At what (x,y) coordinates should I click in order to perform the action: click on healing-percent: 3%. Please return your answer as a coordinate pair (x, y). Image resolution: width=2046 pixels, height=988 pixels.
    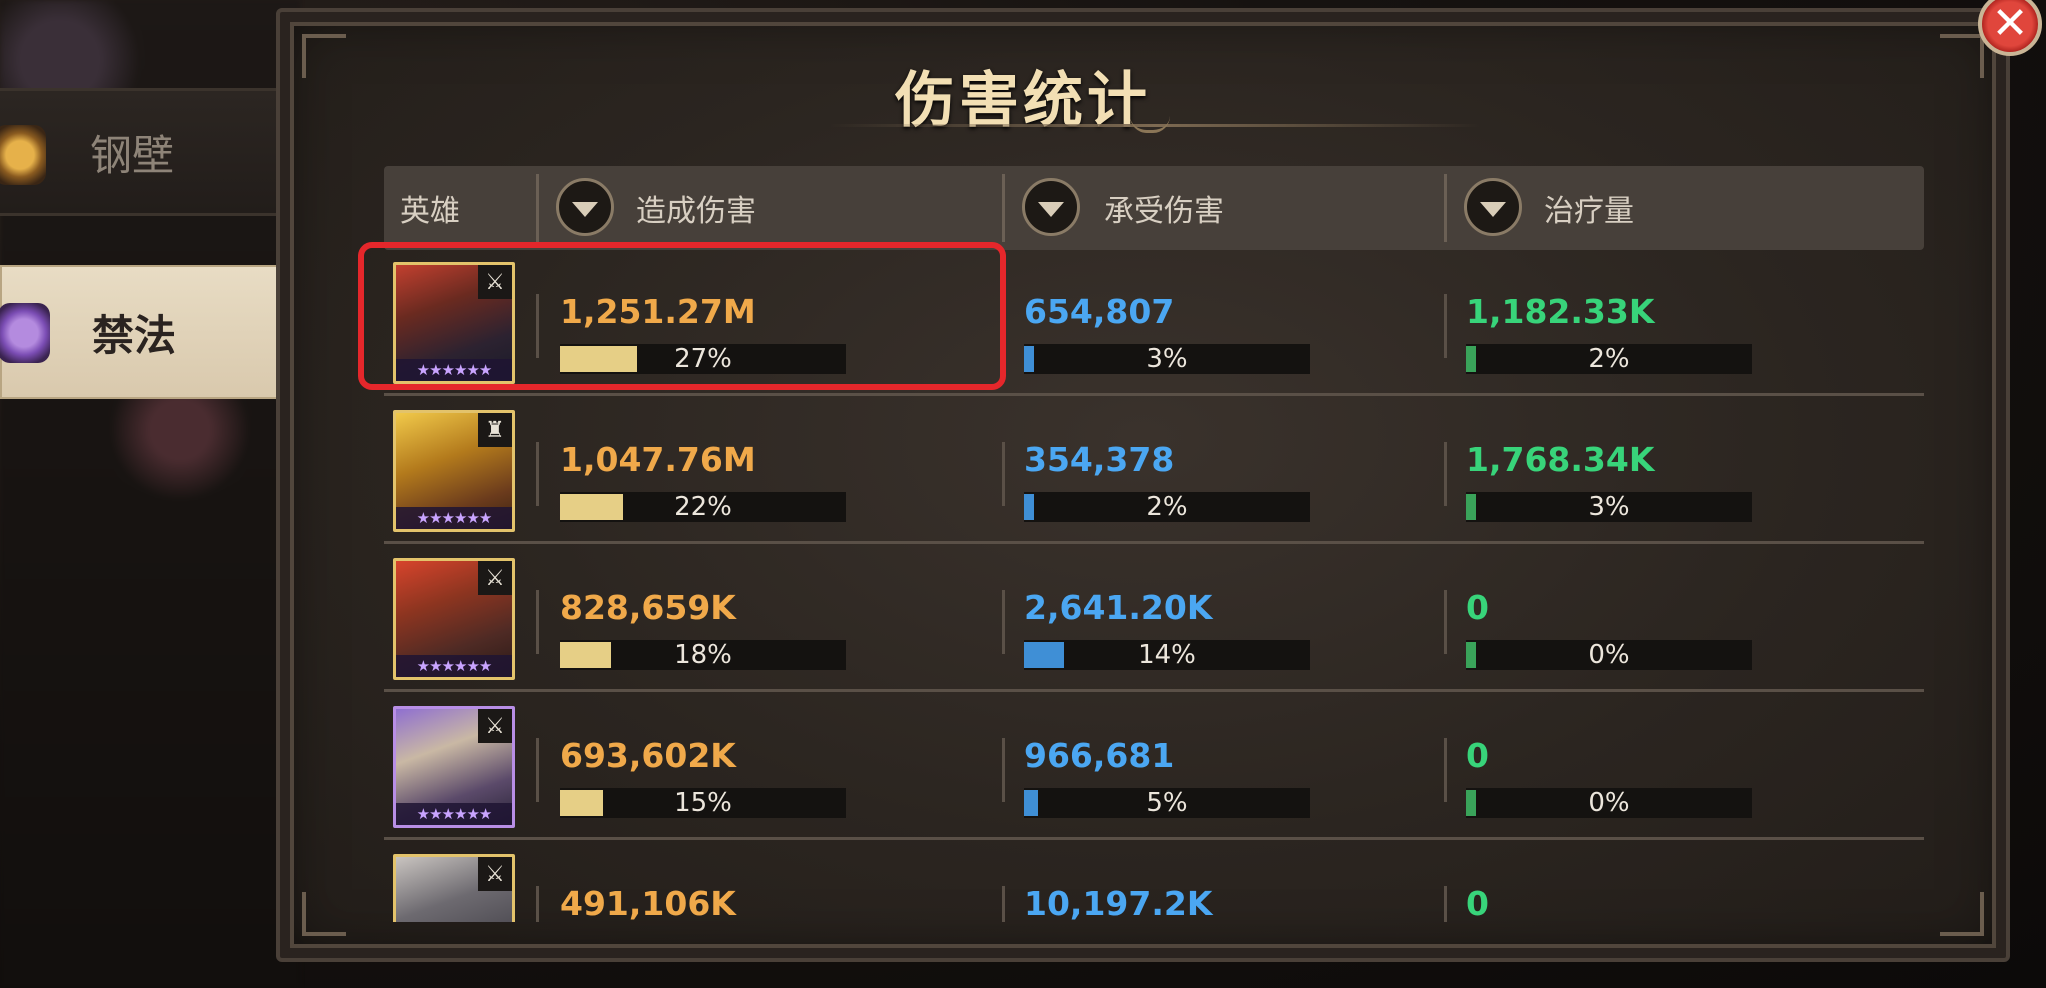
    Looking at the image, I should click on (1609, 507).